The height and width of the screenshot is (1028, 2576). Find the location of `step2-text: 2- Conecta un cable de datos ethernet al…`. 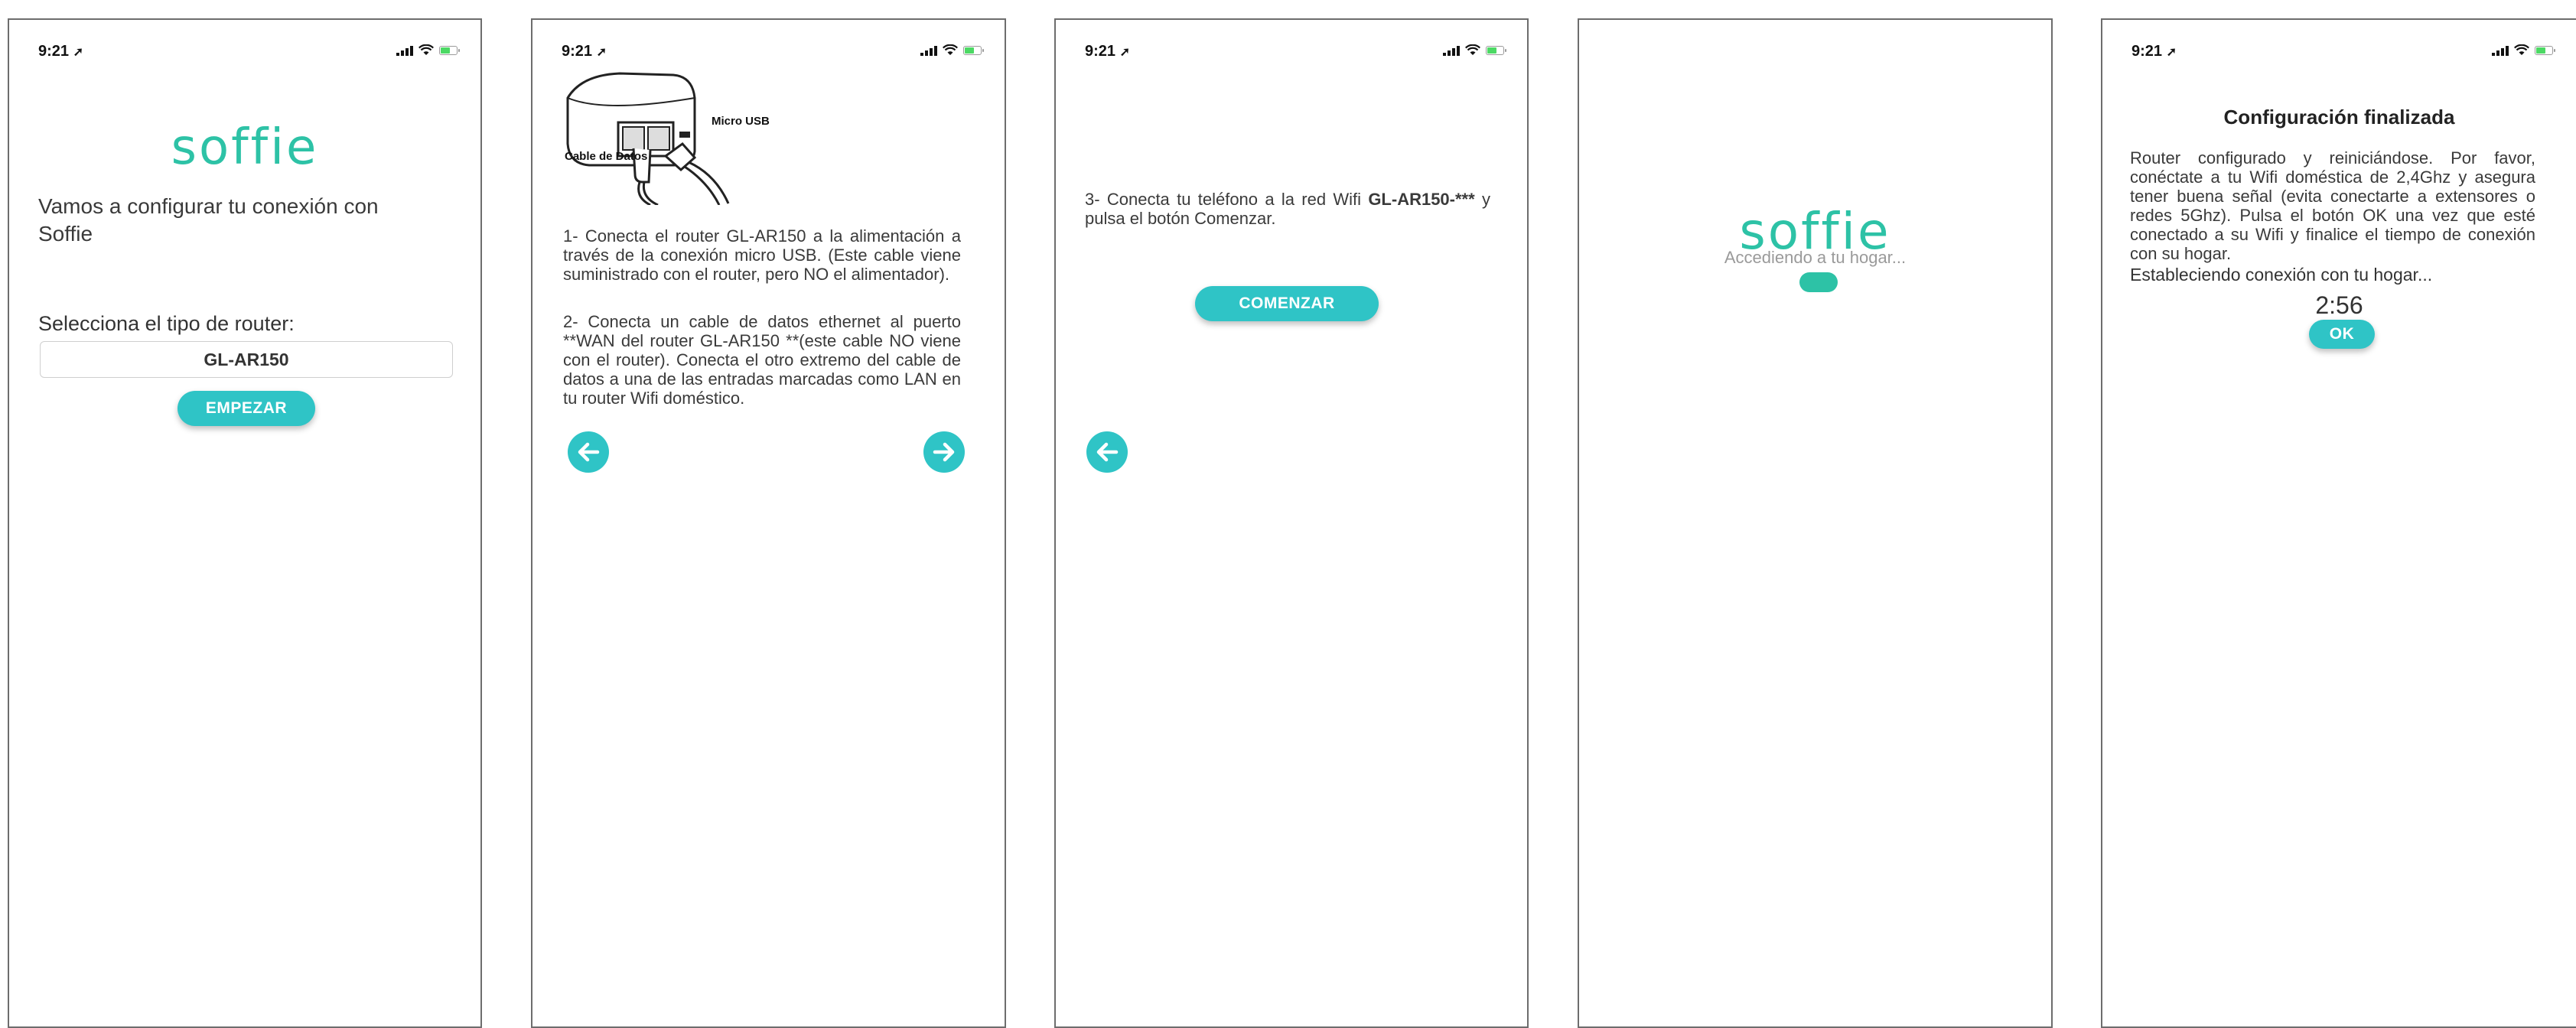

step2-text: 2- Conecta un cable de datos ethernet al… is located at coordinates (762, 360).